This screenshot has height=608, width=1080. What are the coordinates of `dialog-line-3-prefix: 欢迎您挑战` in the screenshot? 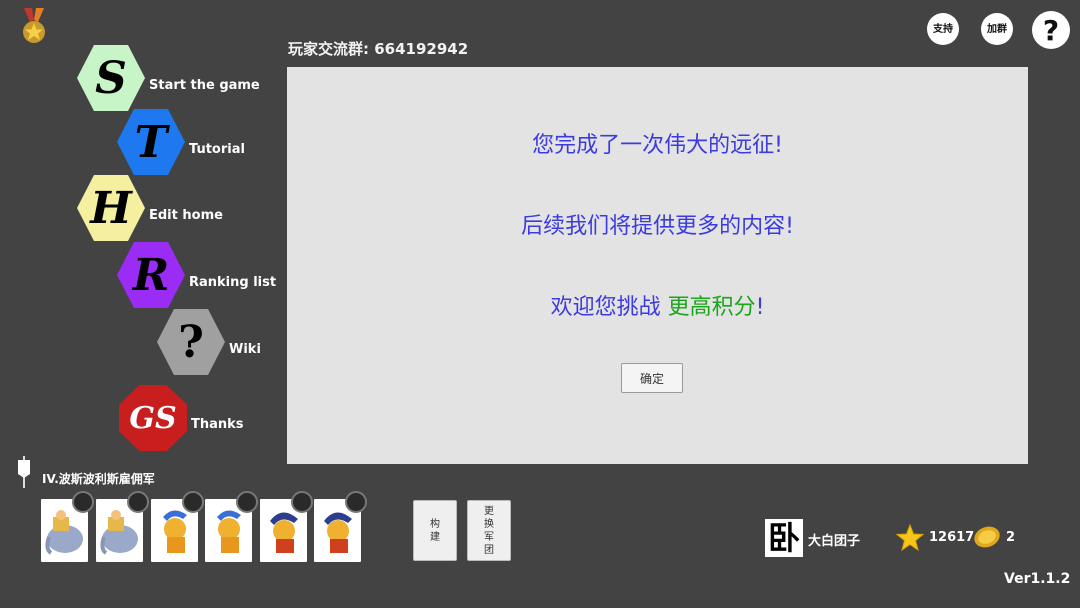 It's located at (609, 307).